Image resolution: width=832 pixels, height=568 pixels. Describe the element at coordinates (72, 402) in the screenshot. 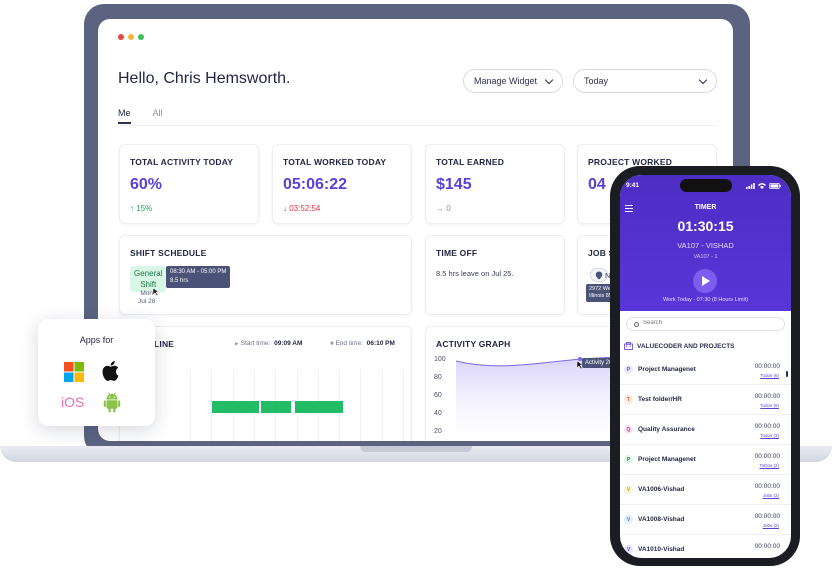

I see `ios-icon: iOS` at that location.